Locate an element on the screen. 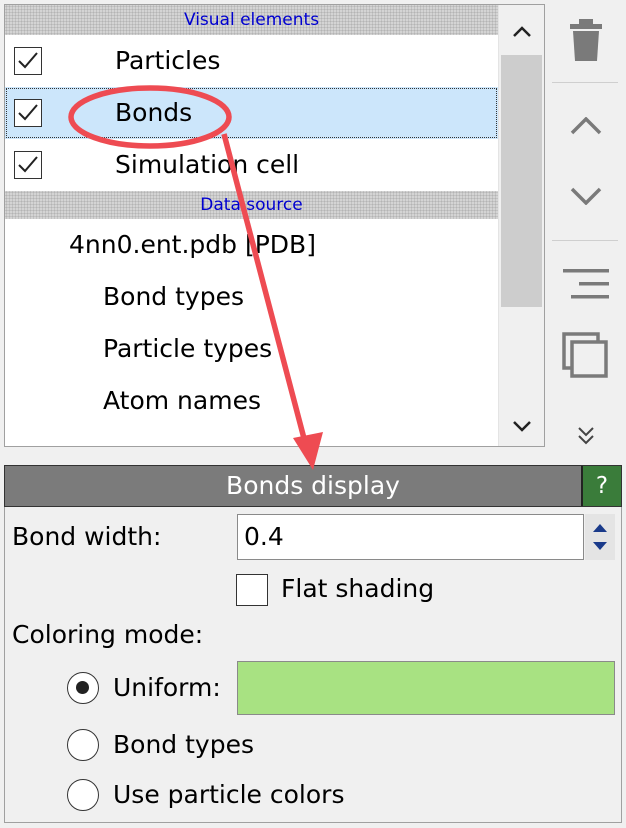 The width and height of the screenshot is (626, 828). align-right-icon is located at coordinates (586, 284).